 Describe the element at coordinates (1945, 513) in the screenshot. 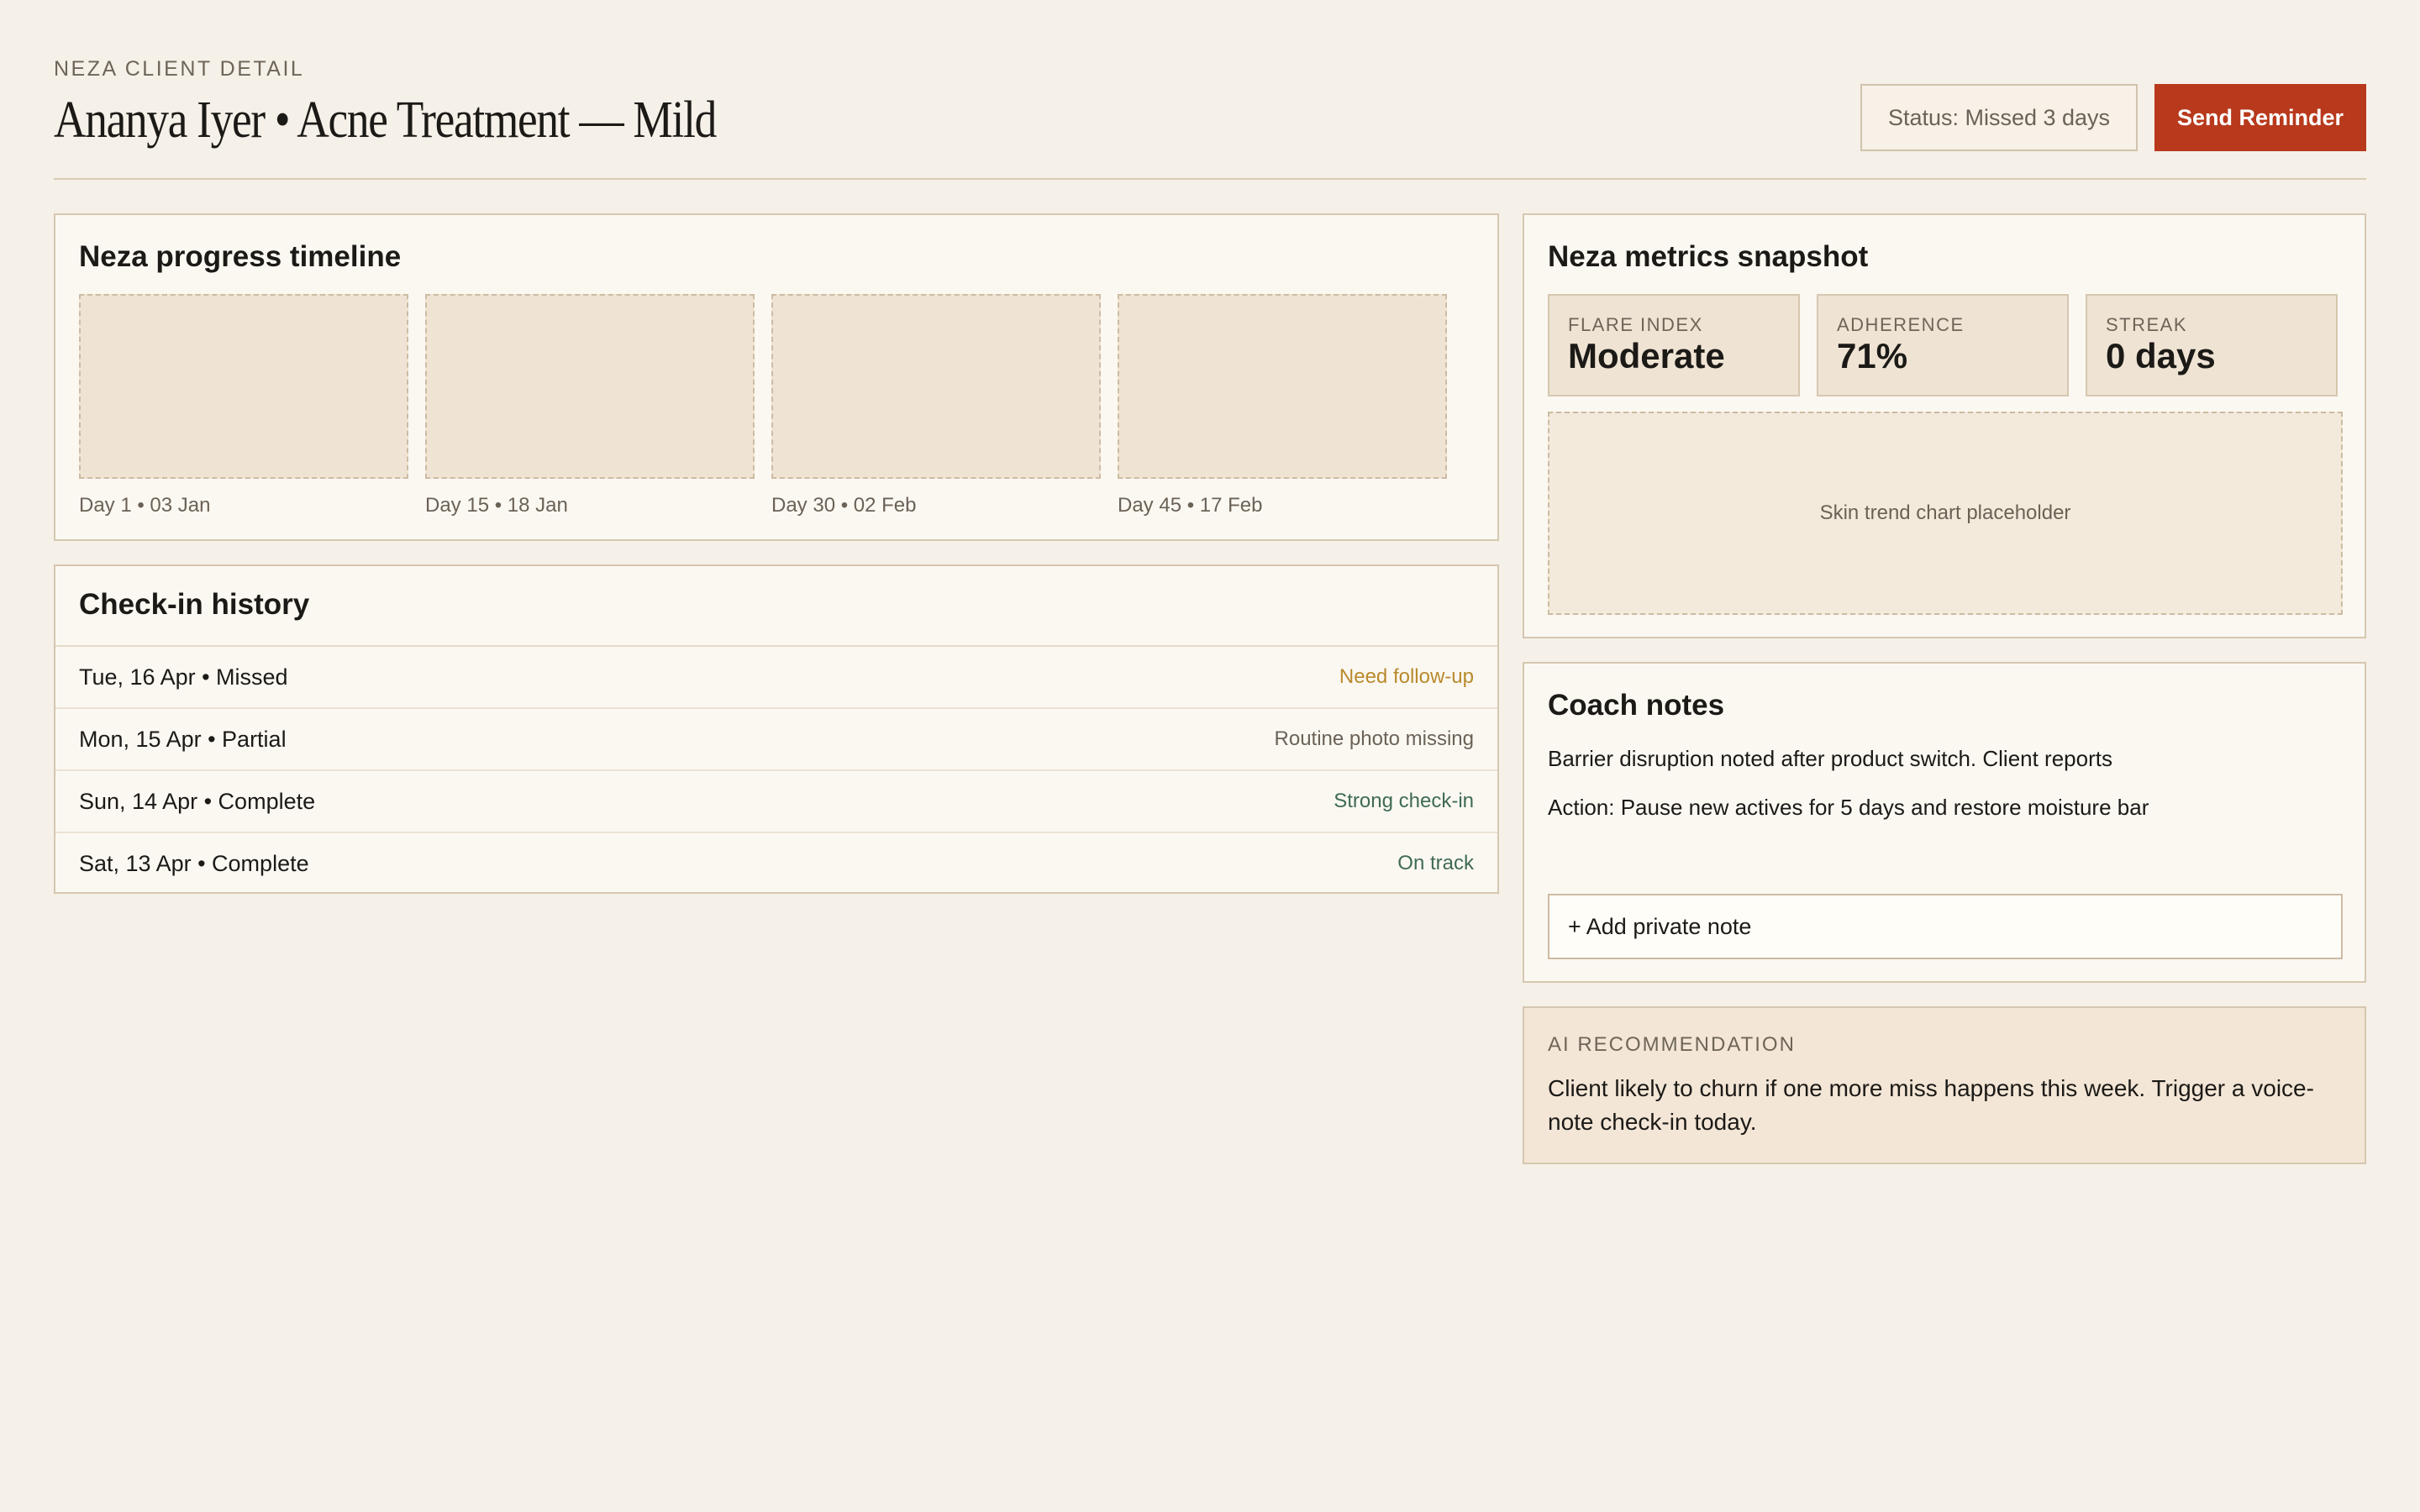

I see `skin-trend-chart-placeholder: Skin trend chart placeholder` at that location.